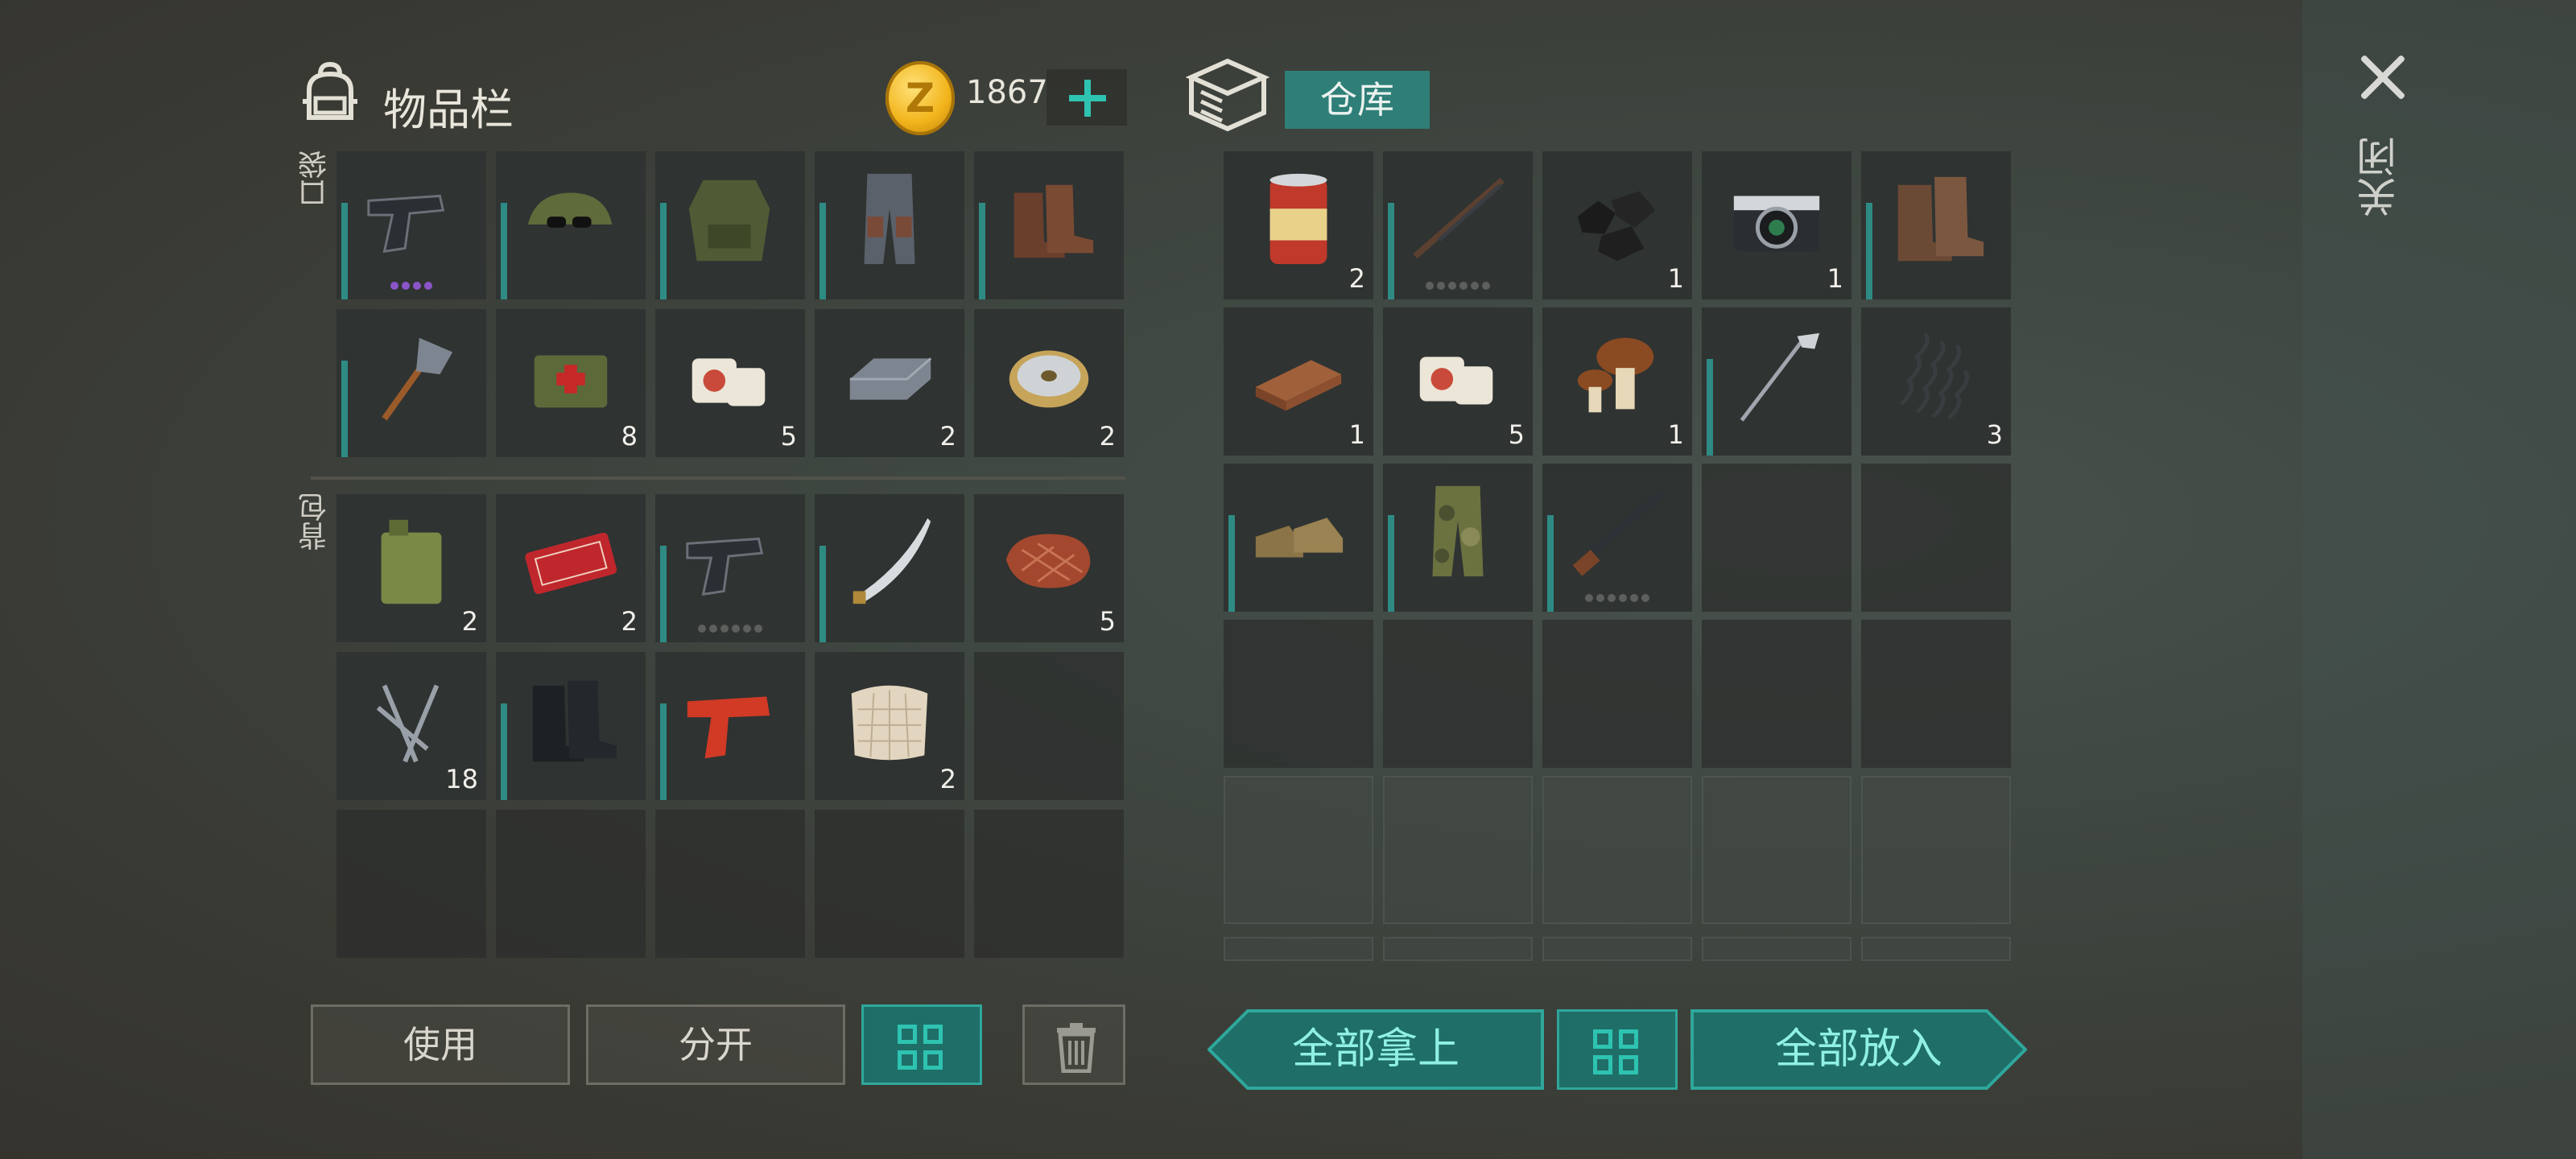 Image resolution: width=2576 pixels, height=1159 pixels. Describe the element at coordinates (315, 522) in the screenshot. I see `backpack-label: 背包` at that location.